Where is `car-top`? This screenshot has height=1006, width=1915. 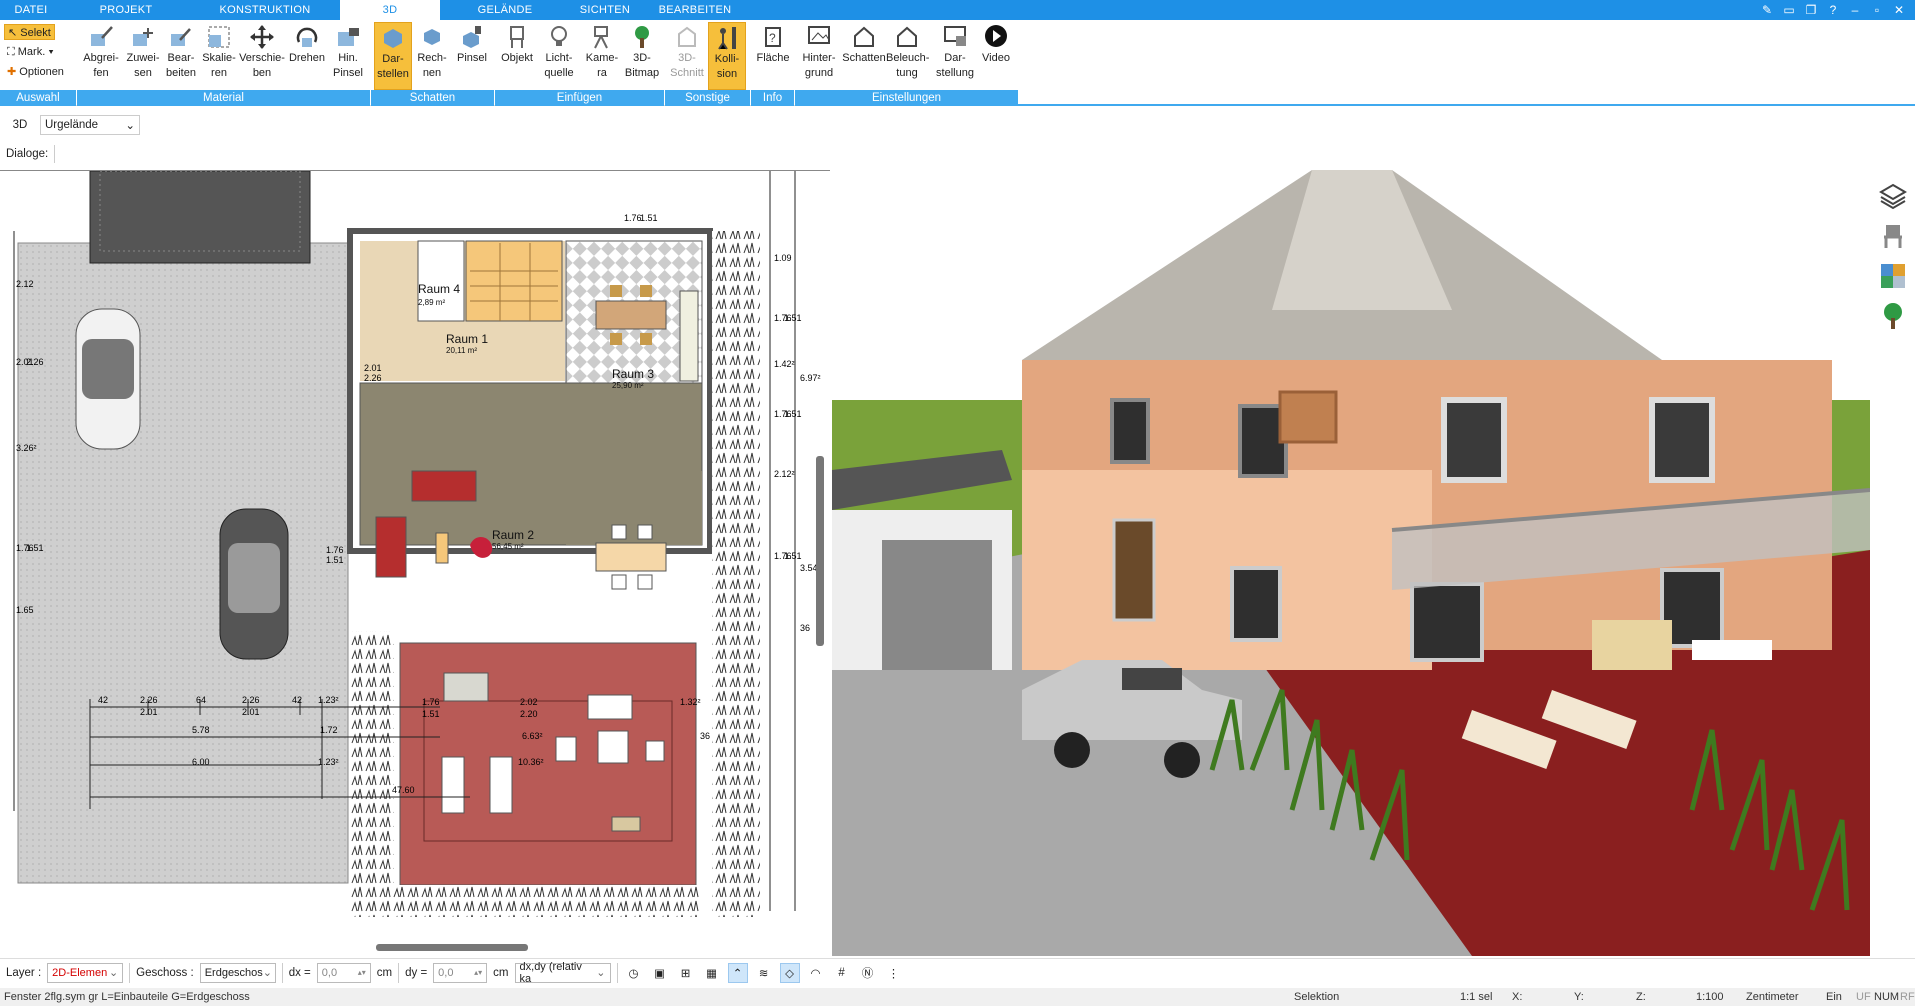 car-top is located at coordinates (108, 379).